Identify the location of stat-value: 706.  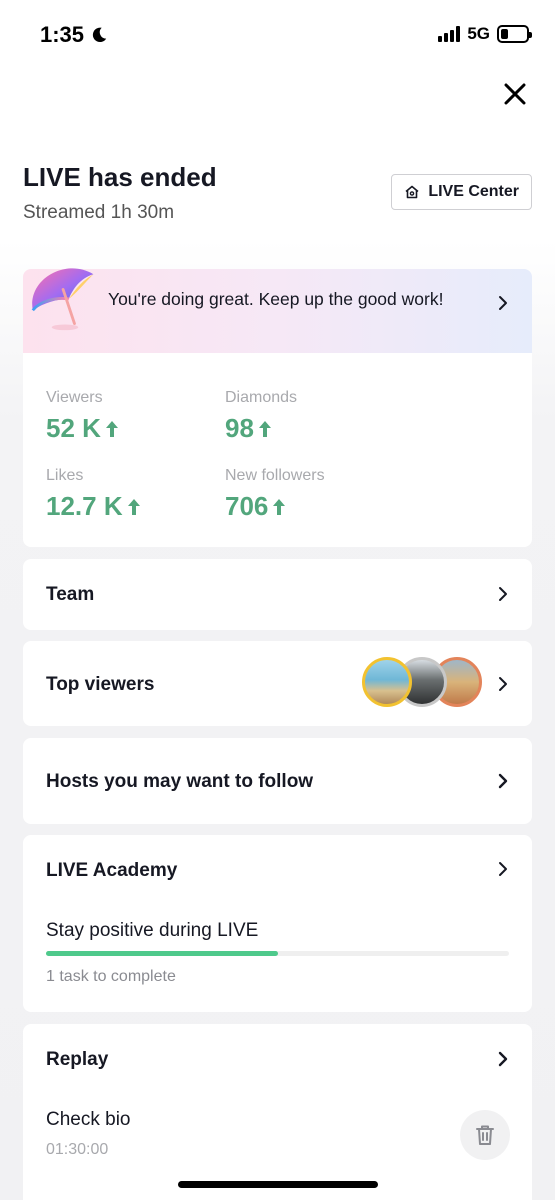
(275, 506).